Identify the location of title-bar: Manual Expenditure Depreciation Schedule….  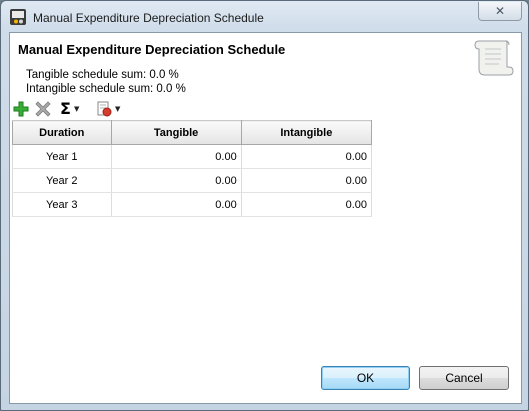
(264, 17).